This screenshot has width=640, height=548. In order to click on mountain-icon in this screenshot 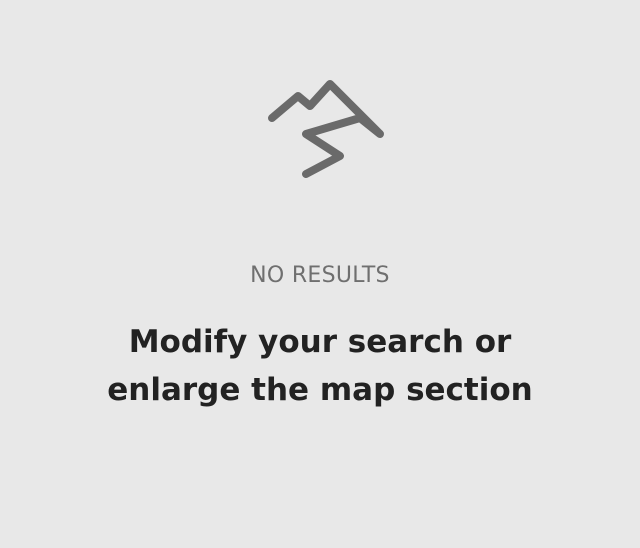, I will do `click(326, 130)`.